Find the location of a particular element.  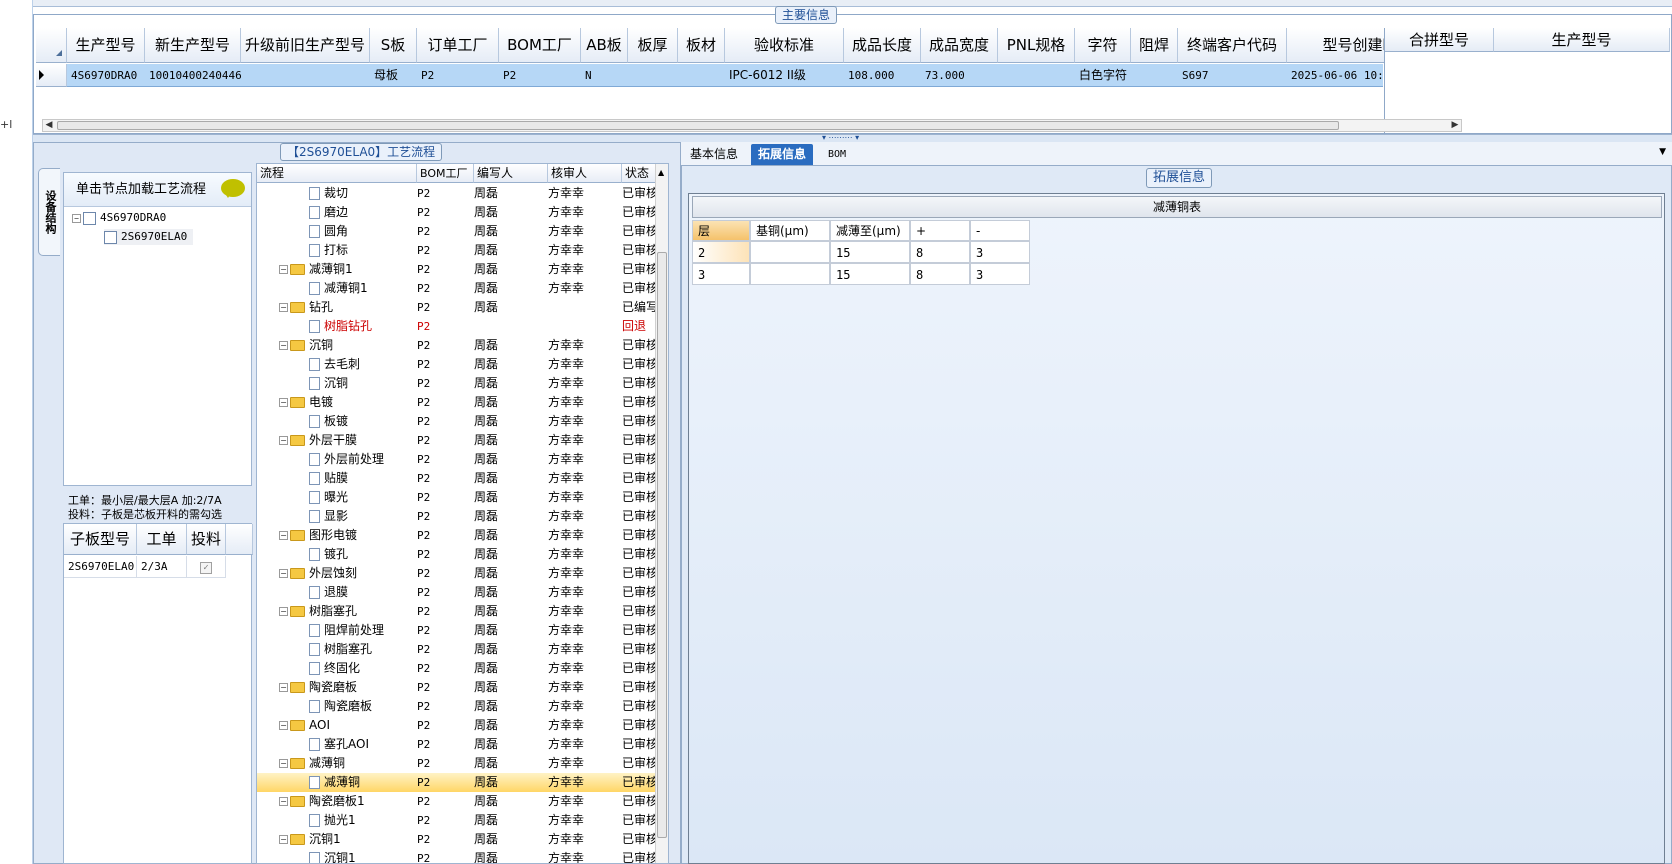

process-row: 外层前处理 P2 周磊 方幸幸 已审核 is located at coordinates (457, 459).